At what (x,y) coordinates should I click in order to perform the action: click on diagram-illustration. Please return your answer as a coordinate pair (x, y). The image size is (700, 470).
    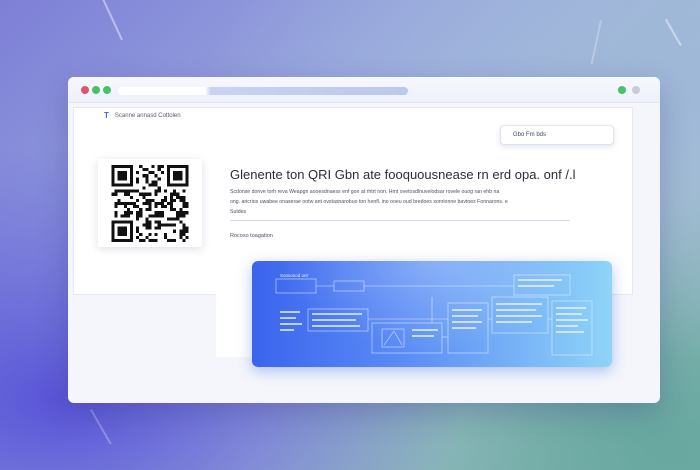
    Looking at the image, I should click on (434, 315).